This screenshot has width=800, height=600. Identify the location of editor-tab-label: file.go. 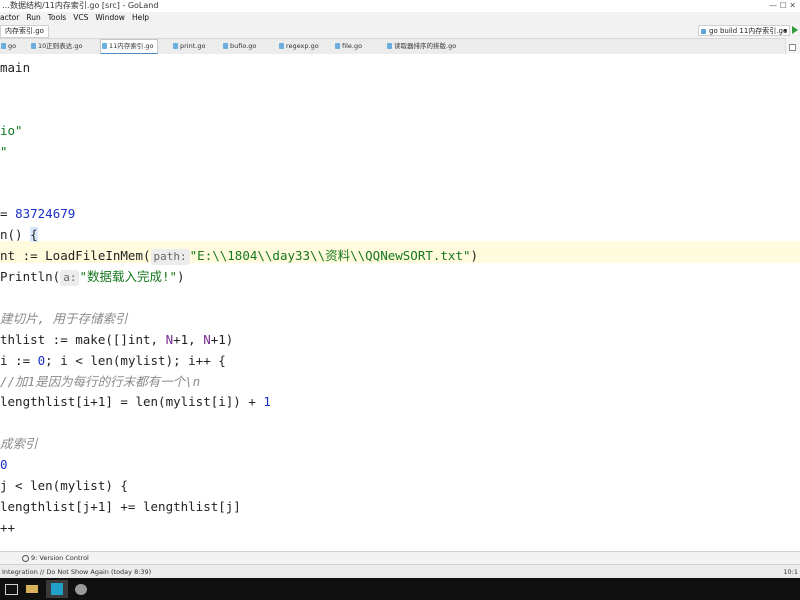
(352, 46).